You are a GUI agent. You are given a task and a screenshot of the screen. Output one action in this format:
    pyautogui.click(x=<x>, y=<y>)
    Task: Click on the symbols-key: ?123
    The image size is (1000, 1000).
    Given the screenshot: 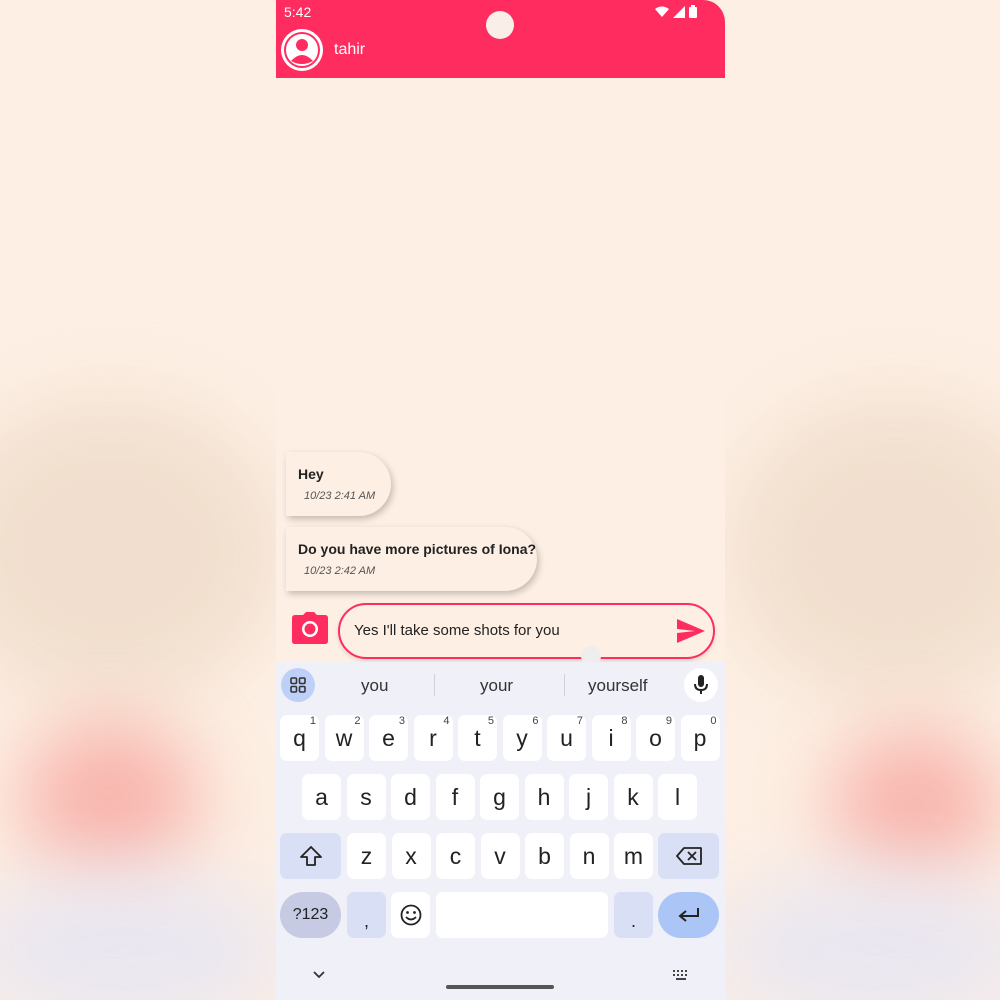 What is the action you would take?
    pyautogui.click(x=310, y=915)
    